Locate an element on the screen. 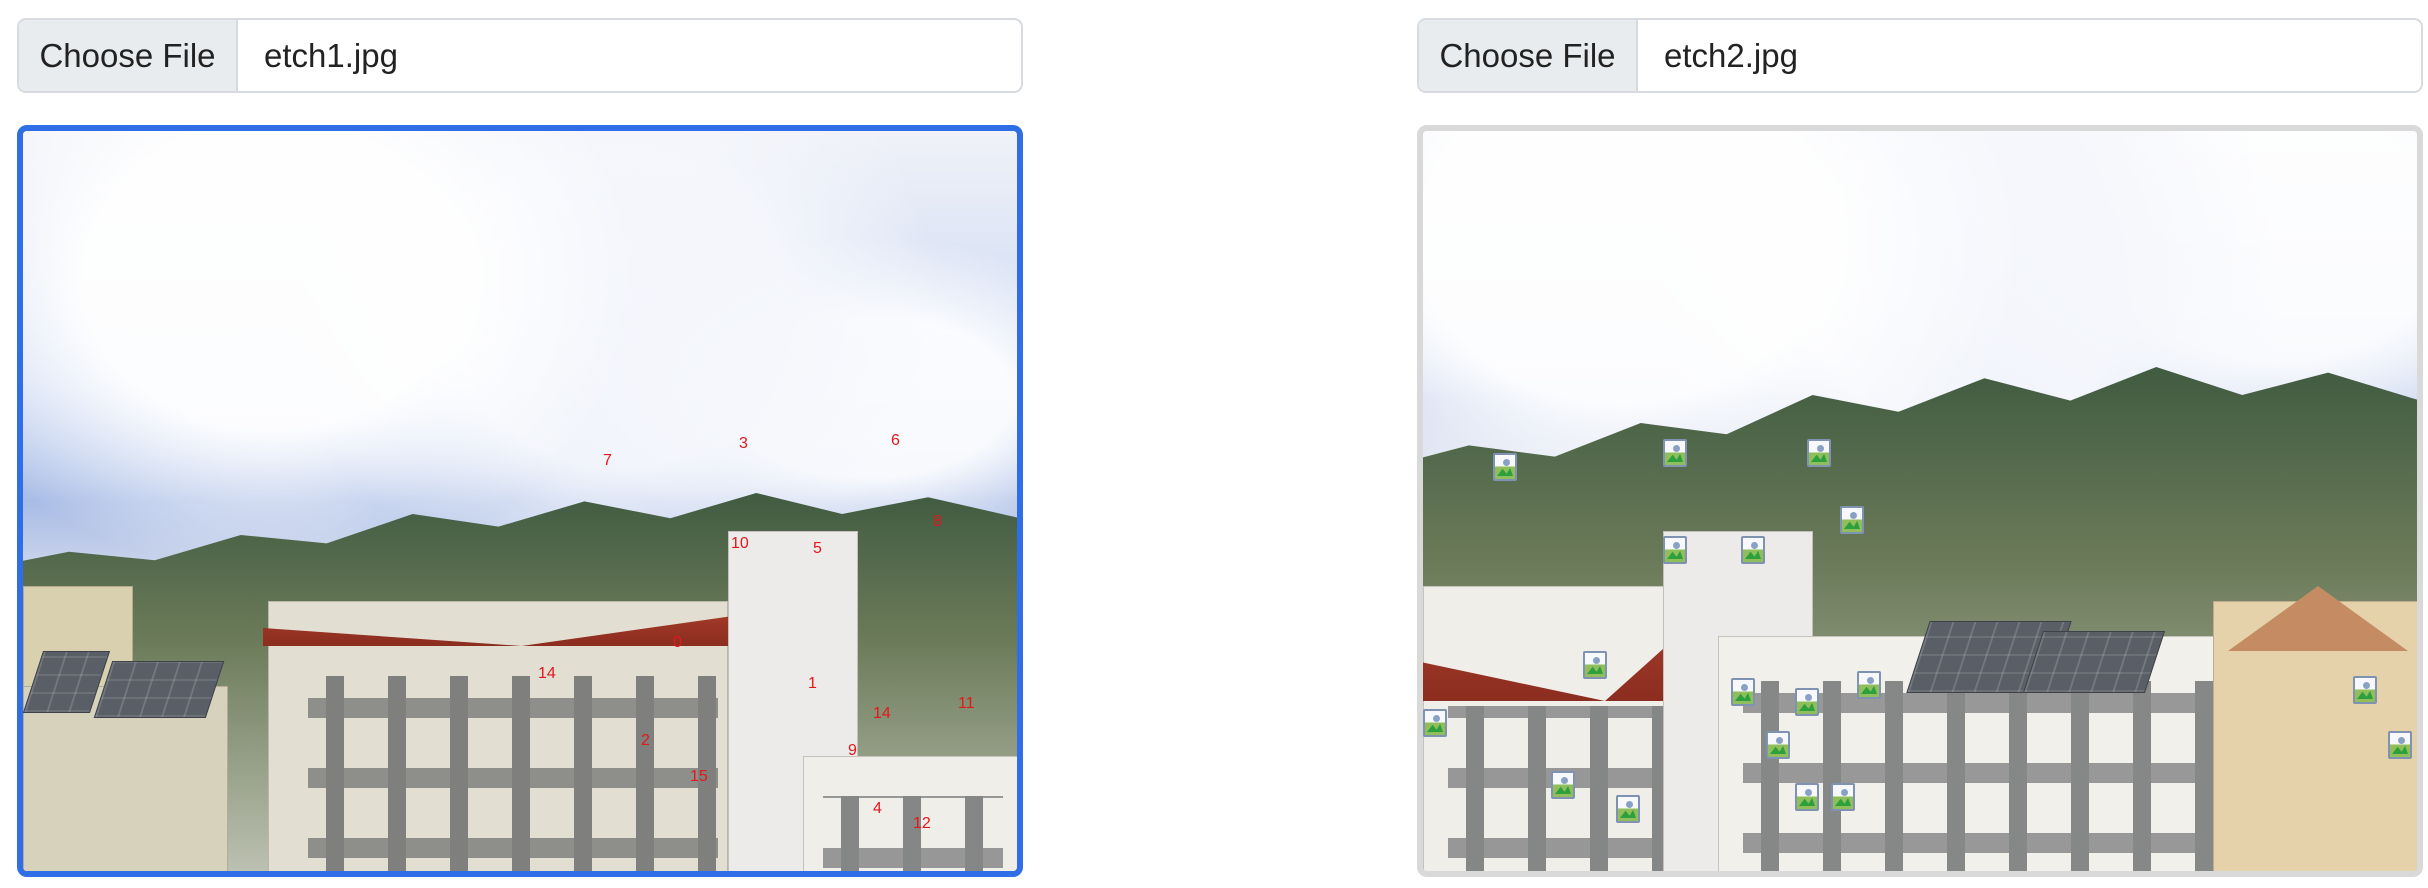  marker-5: 5 is located at coordinates (817, 548).